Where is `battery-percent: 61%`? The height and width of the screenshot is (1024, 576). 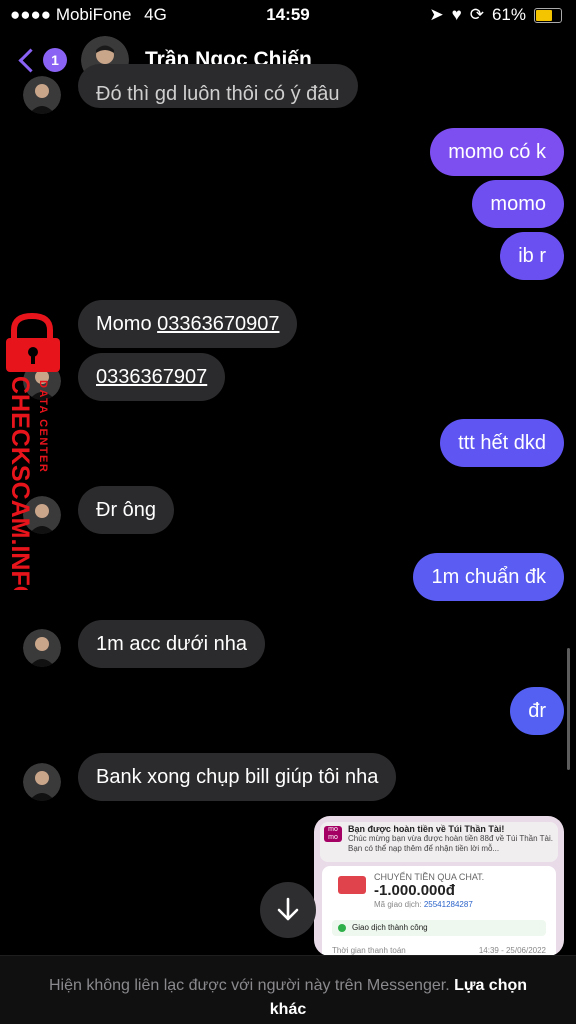 battery-percent: 61% is located at coordinates (508, 14).